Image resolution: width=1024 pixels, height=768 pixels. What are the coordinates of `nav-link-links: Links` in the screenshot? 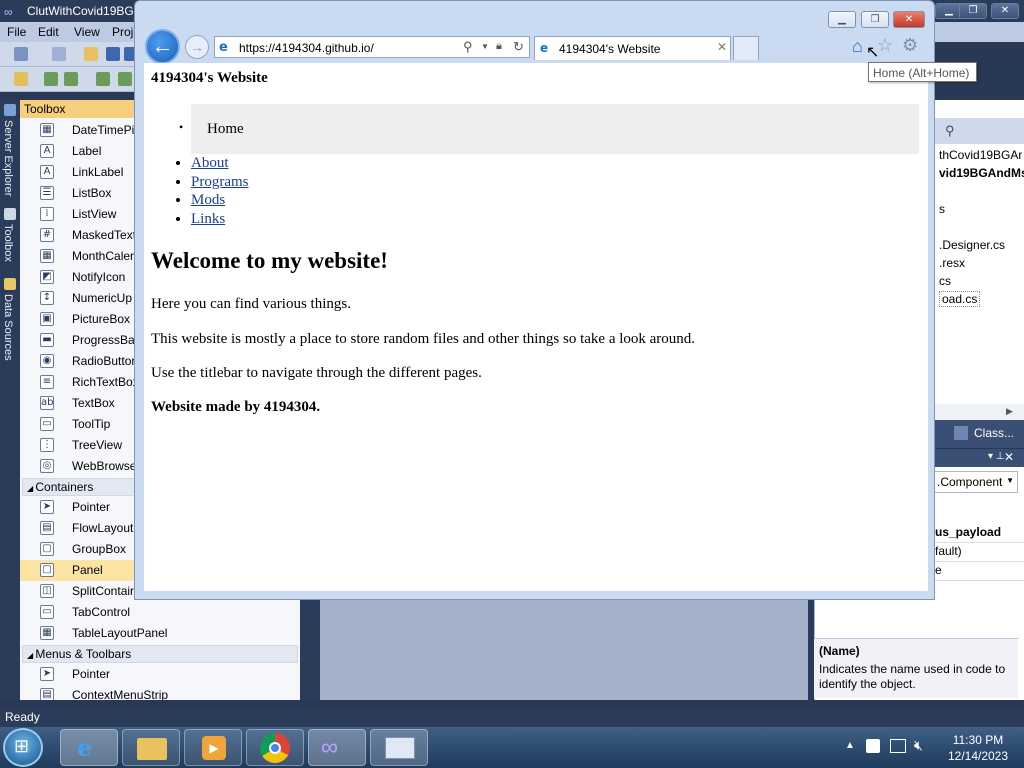 It's located at (208, 219).